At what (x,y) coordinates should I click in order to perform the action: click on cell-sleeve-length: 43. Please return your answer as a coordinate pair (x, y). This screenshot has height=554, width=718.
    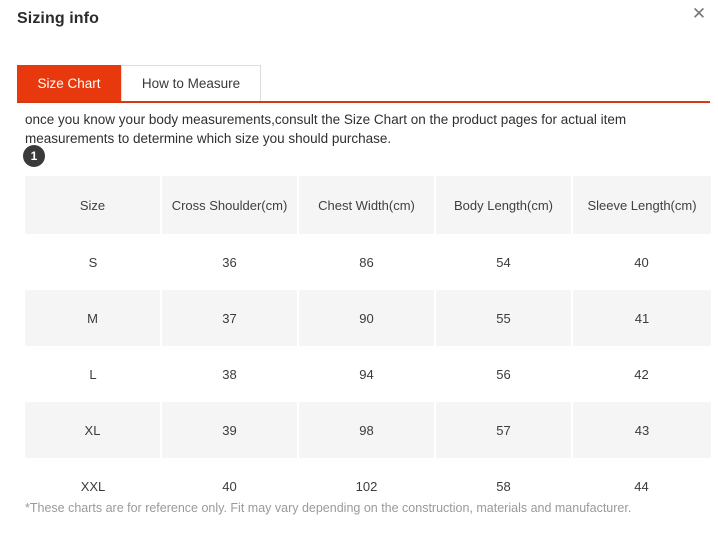
    Looking at the image, I should click on (641, 430).